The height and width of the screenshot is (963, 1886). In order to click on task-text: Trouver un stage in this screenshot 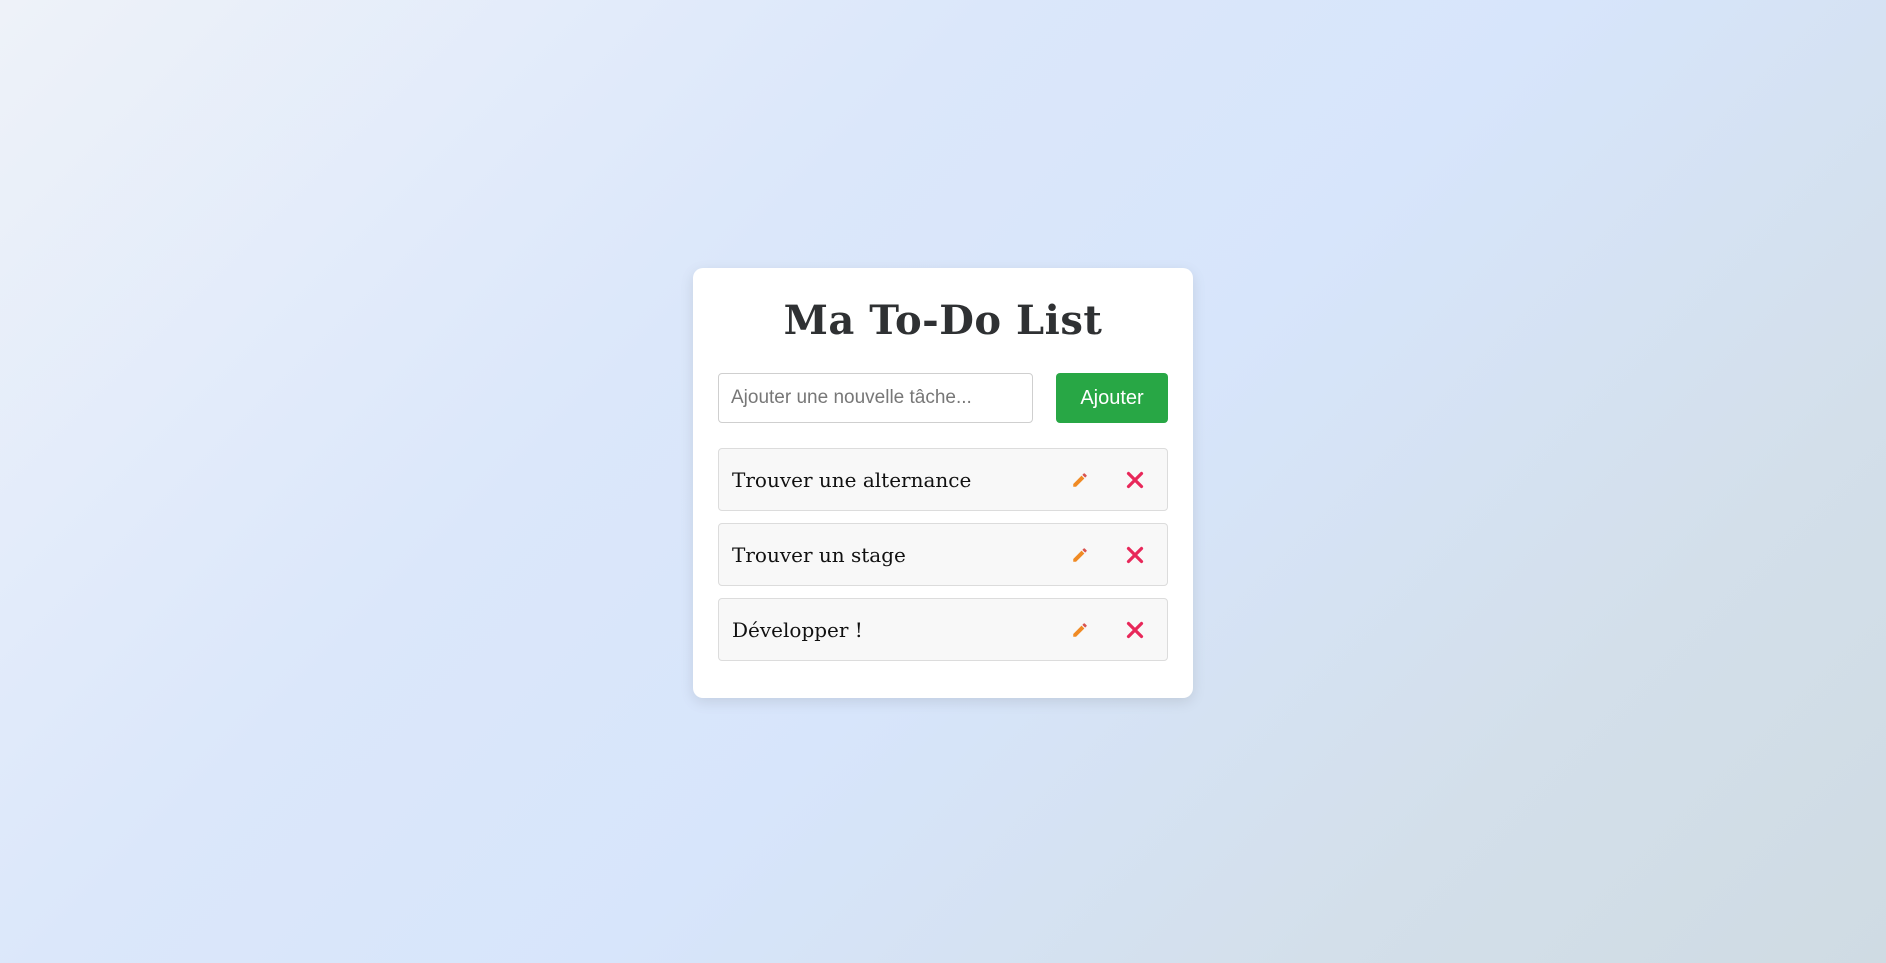, I will do `click(819, 554)`.